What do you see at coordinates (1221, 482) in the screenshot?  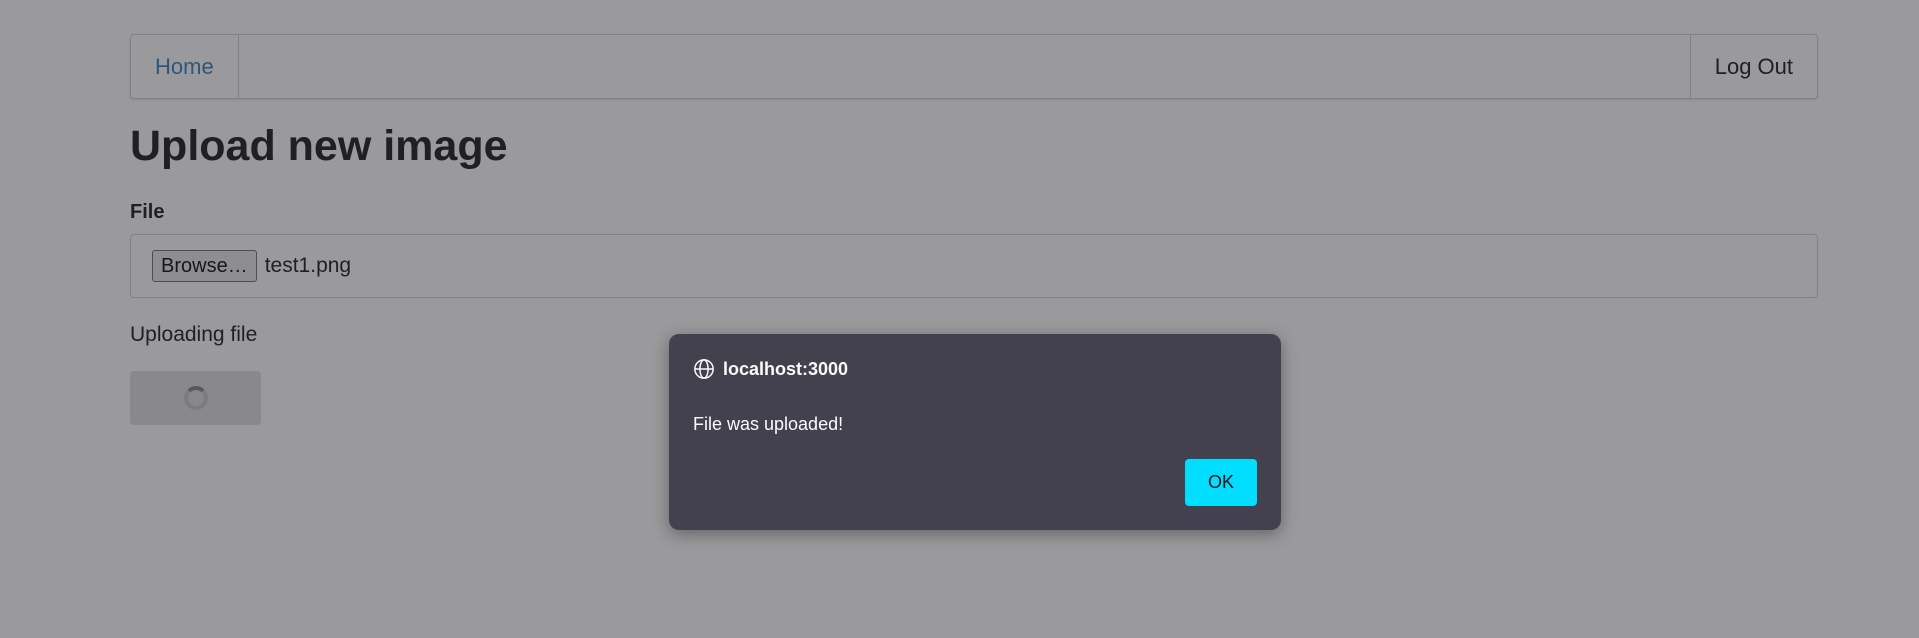 I see `ok-button: OK` at bounding box center [1221, 482].